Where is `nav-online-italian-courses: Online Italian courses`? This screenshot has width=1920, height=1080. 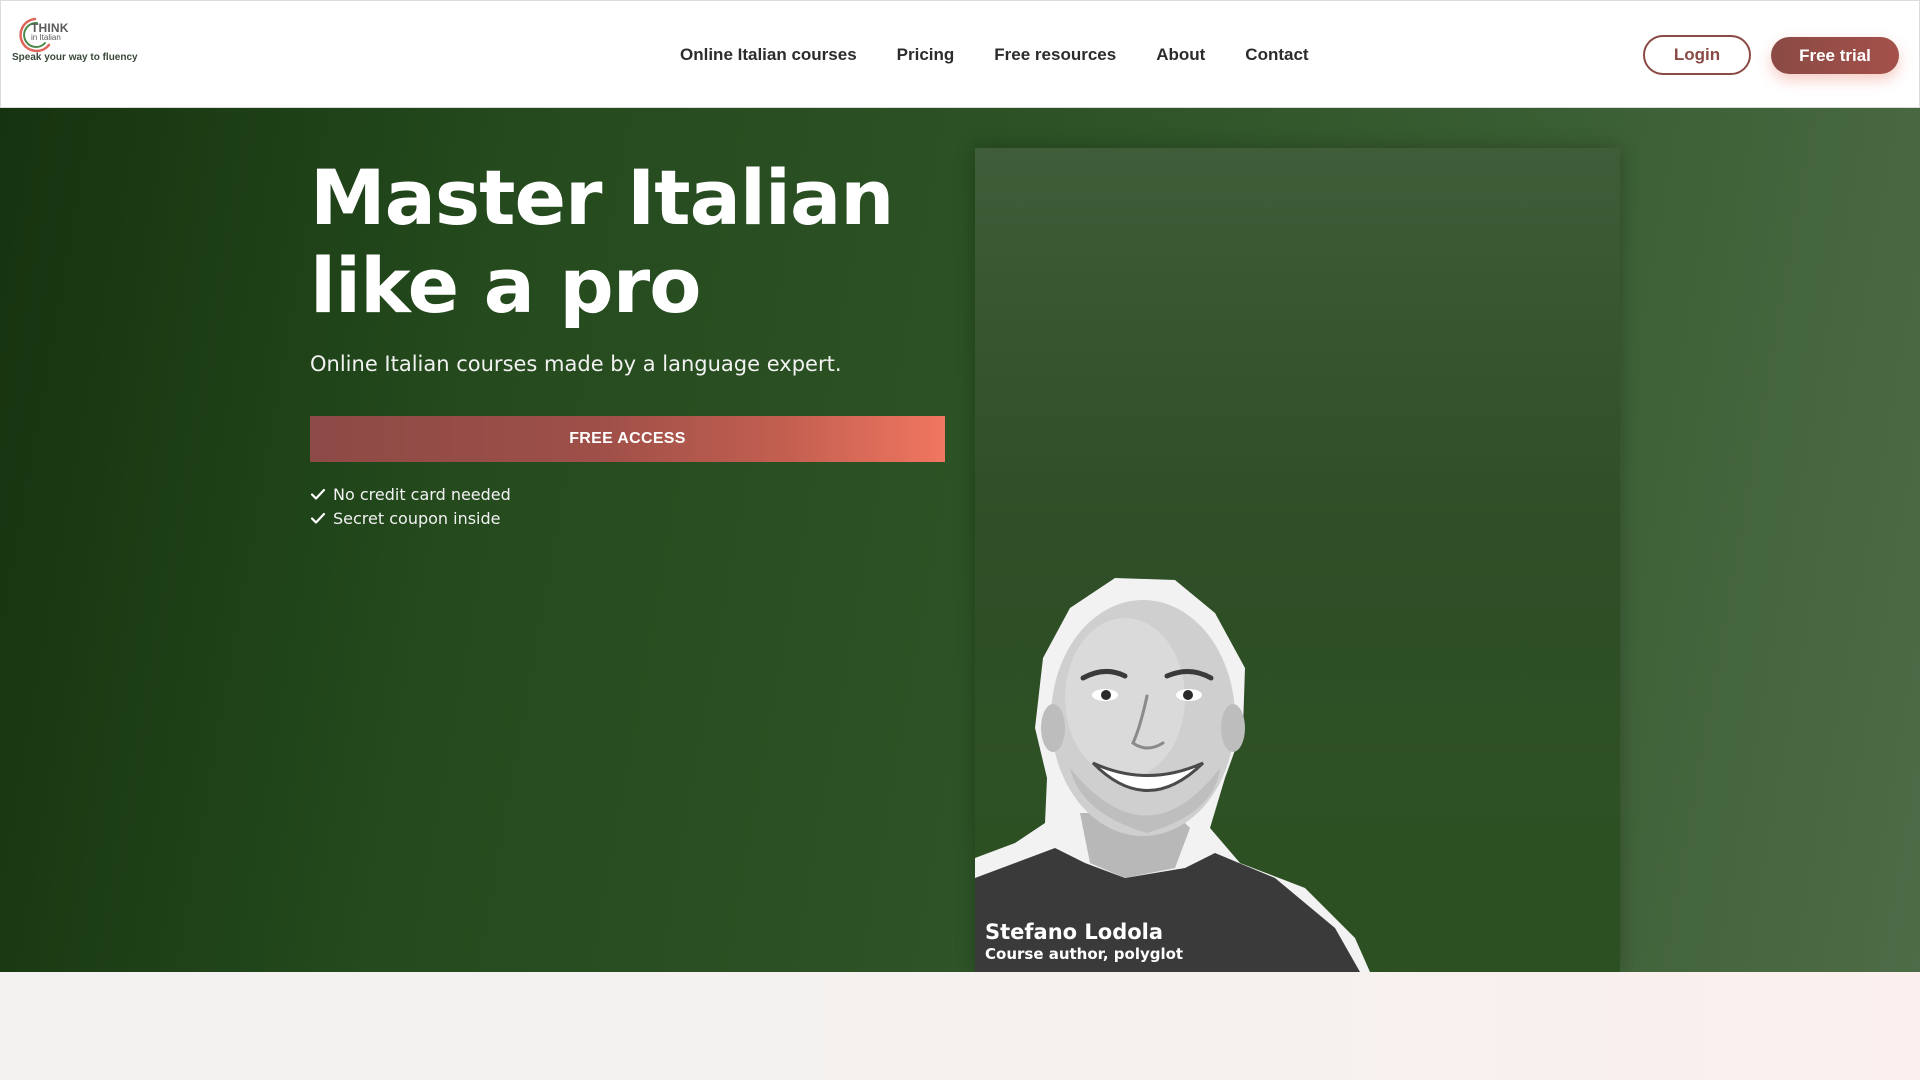
nav-online-italian-courses: Online Italian courses is located at coordinates (768, 55).